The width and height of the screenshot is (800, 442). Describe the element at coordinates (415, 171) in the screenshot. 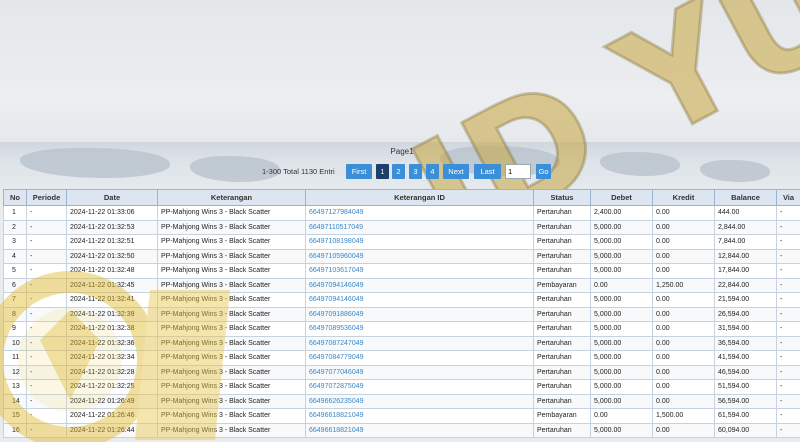

I see `page-button-3: 3` at that location.